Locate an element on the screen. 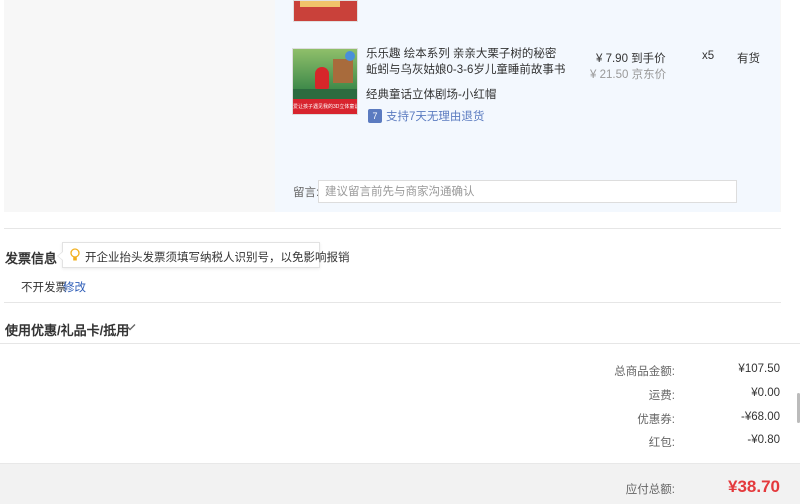  summary-row-subtotal: 总商品金额: ¥107.50 is located at coordinates (630, 371).